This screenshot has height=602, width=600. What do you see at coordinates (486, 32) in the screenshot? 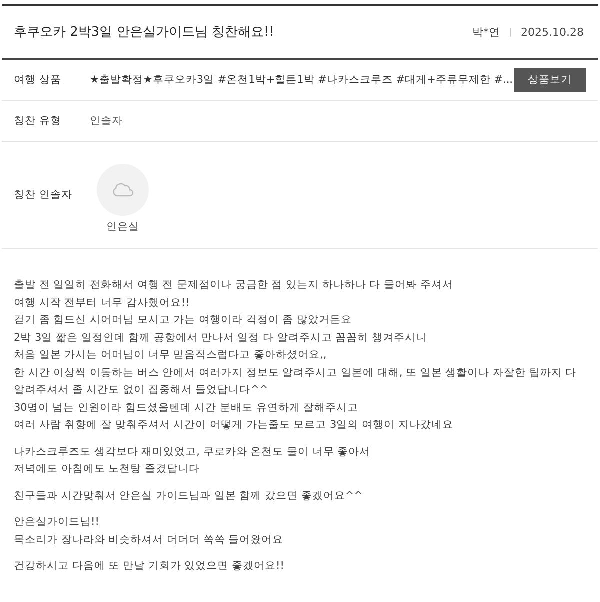
I see `author-name: 박*연` at bounding box center [486, 32].